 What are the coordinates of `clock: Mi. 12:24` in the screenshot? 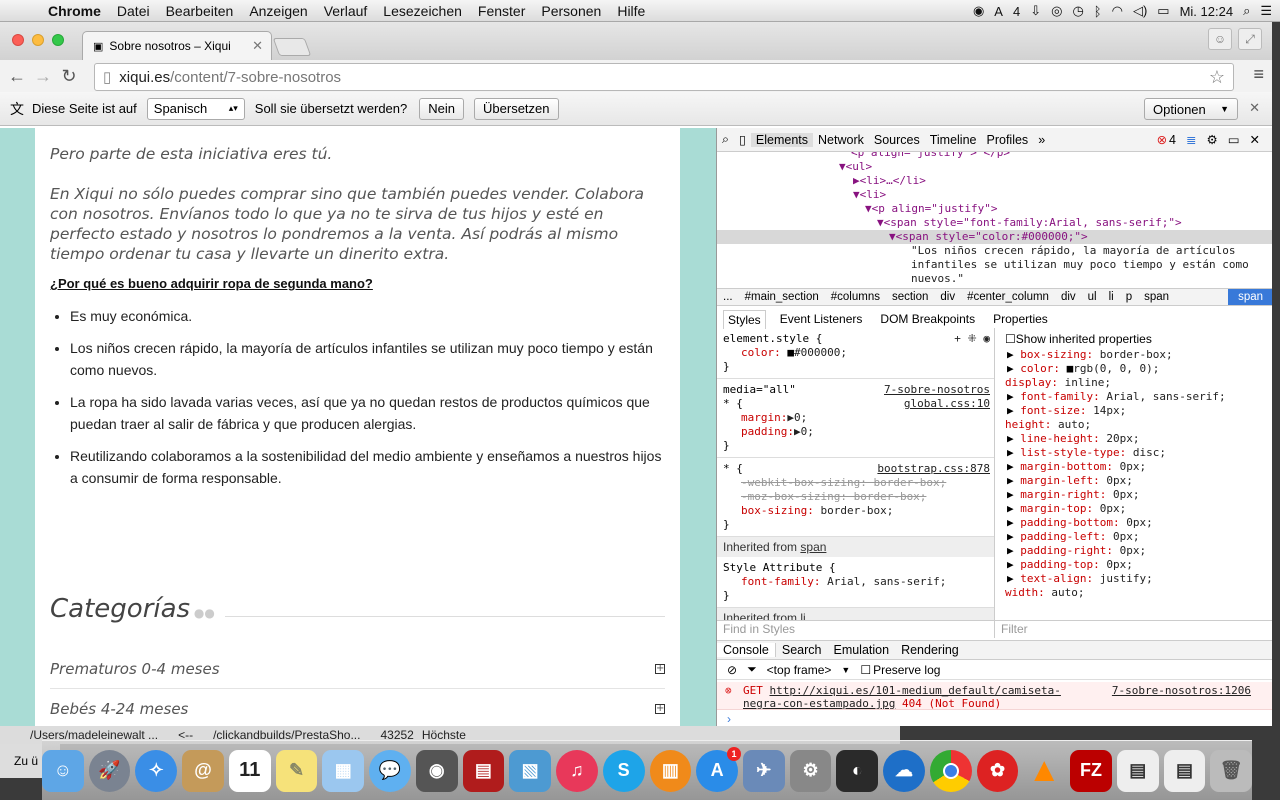 It's located at (1206, 11).